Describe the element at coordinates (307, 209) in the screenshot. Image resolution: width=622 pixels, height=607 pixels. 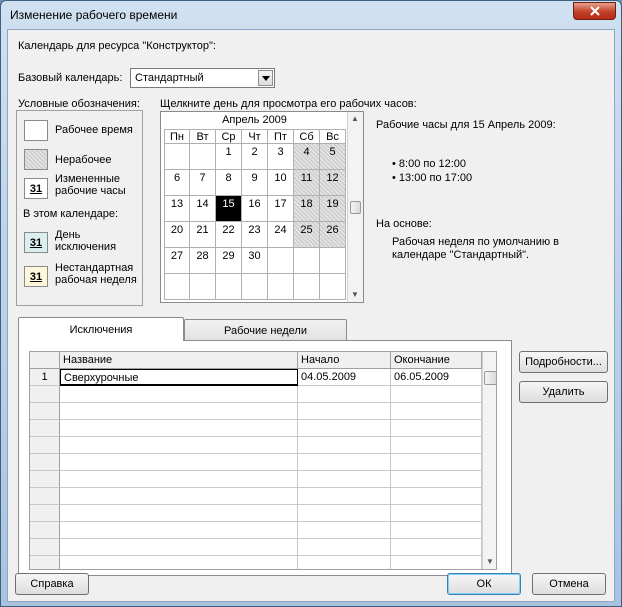
I see `calendar-day: 18` at that location.